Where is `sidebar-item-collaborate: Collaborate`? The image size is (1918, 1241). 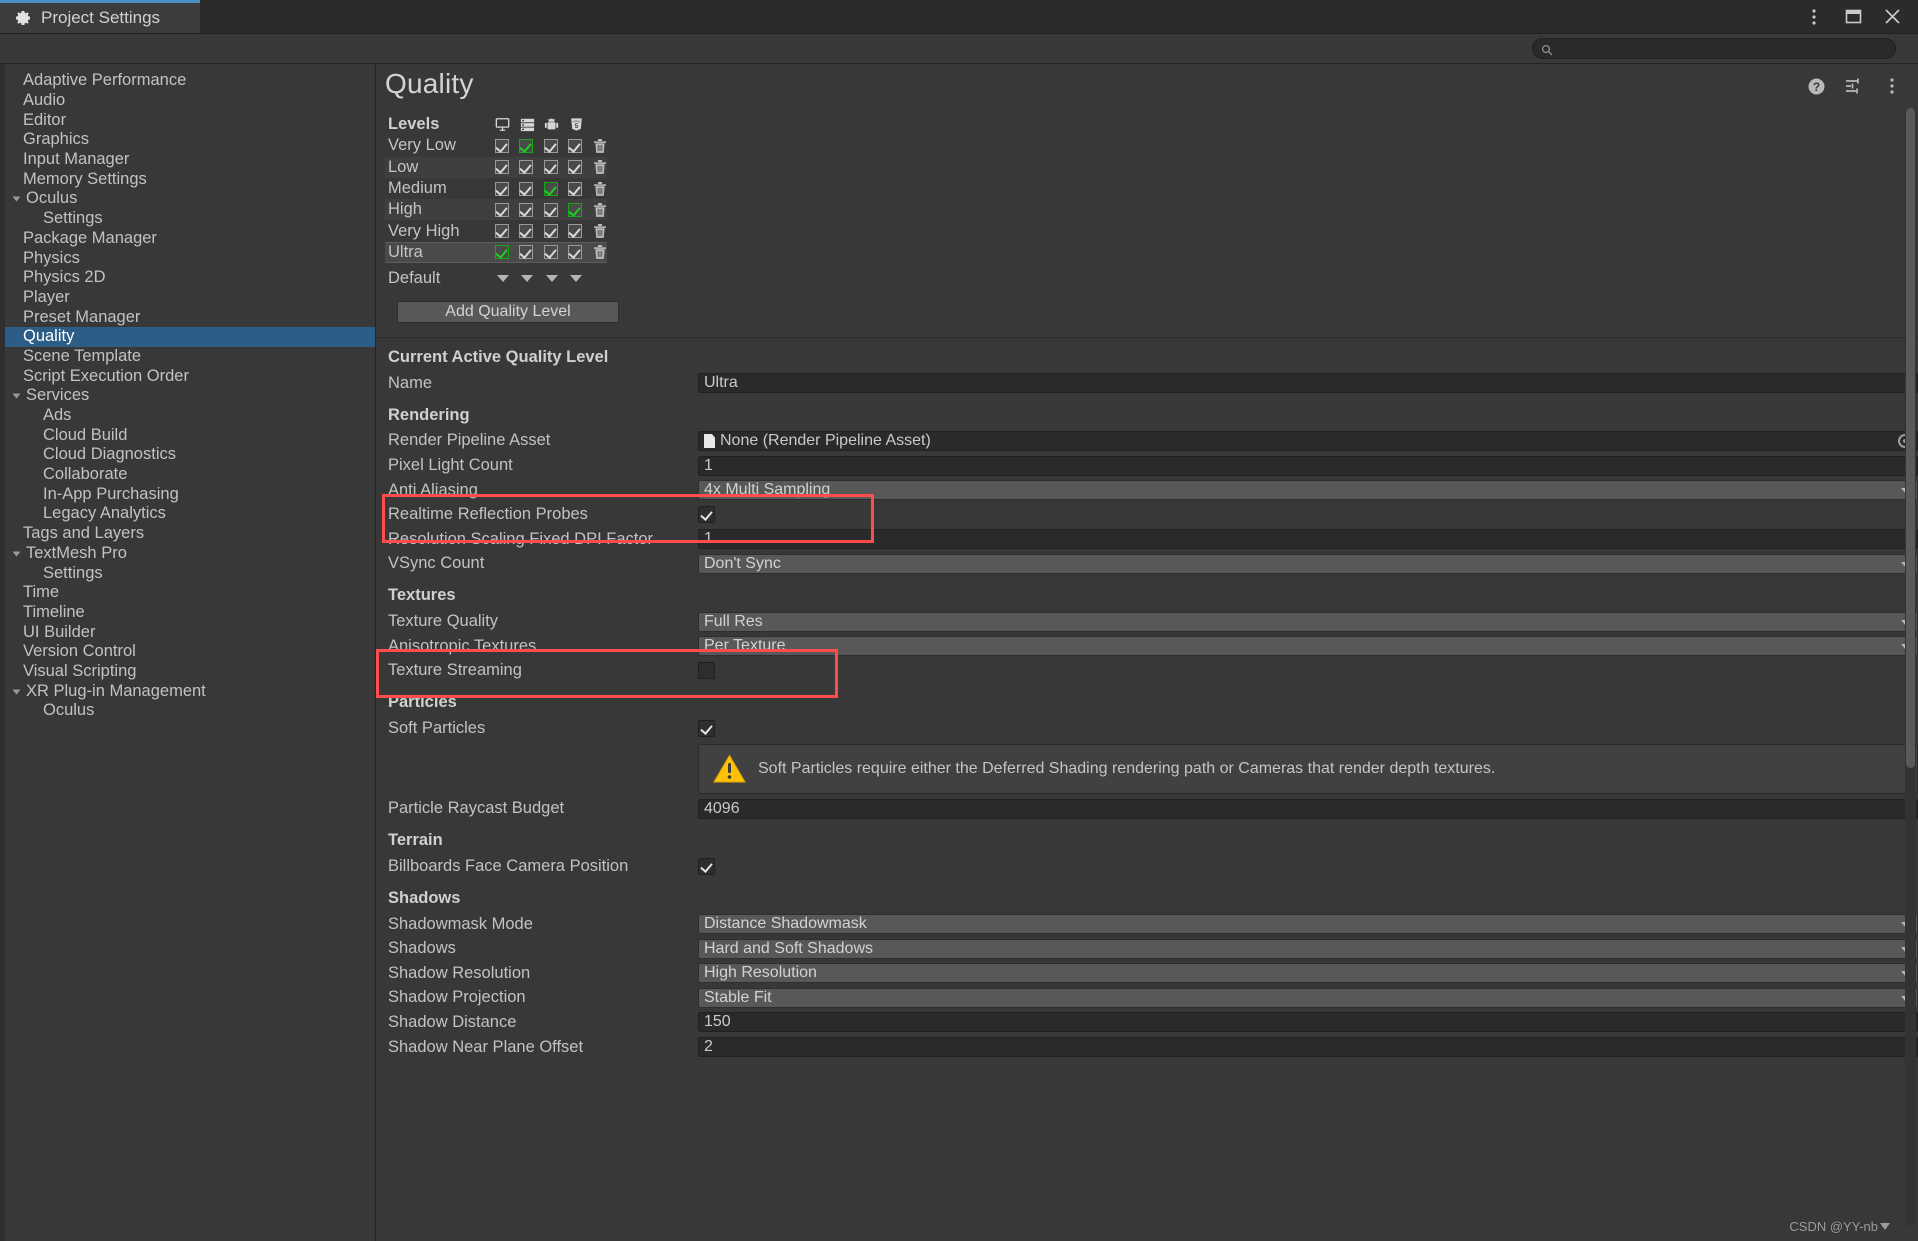
sidebar-item-collaborate: Collaborate is located at coordinates (187, 475).